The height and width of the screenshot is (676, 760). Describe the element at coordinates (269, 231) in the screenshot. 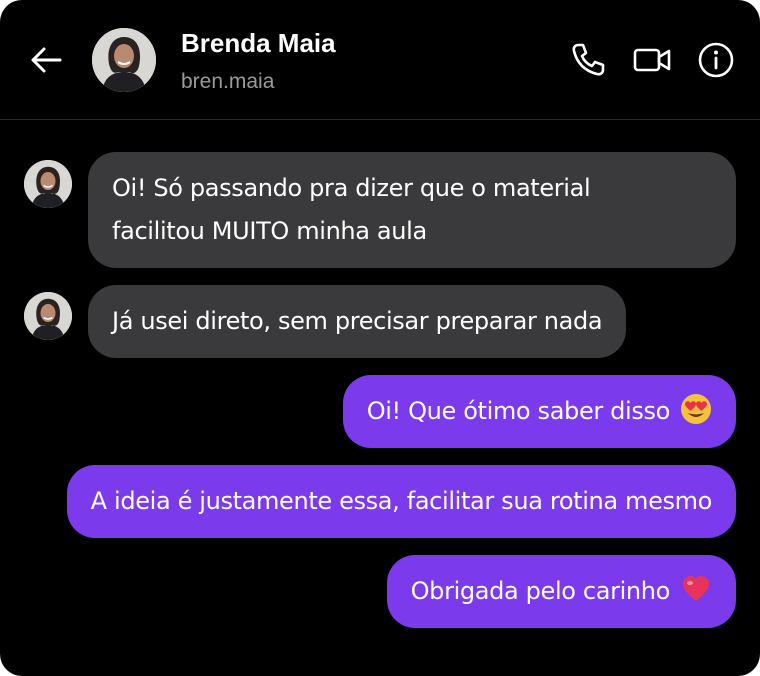

I see `message-text-line: facilitou MUITO minha aula` at that location.